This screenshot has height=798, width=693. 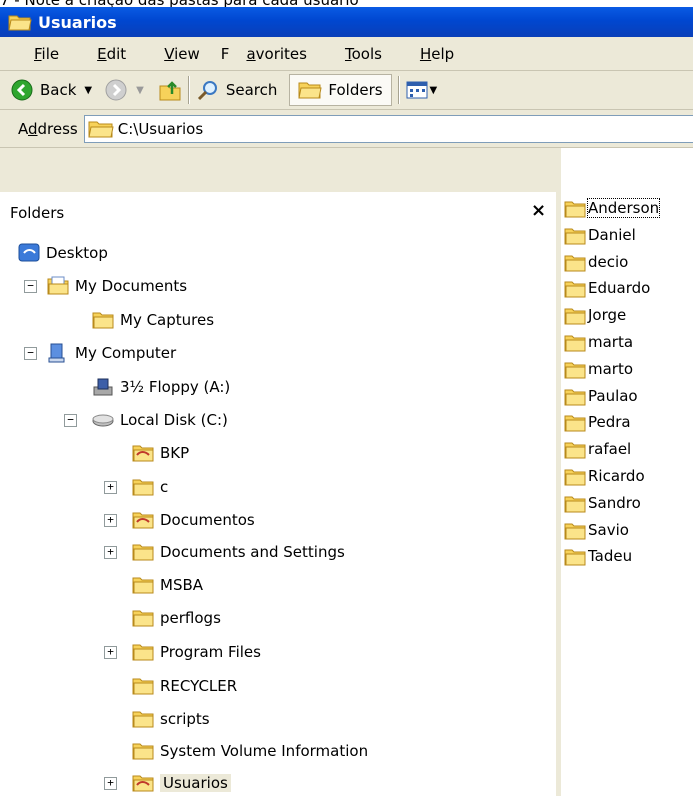 What do you see at coordinates (538, 210) in the screenshot?
I see `close-icon: ×` at bounding box center [538, 210].